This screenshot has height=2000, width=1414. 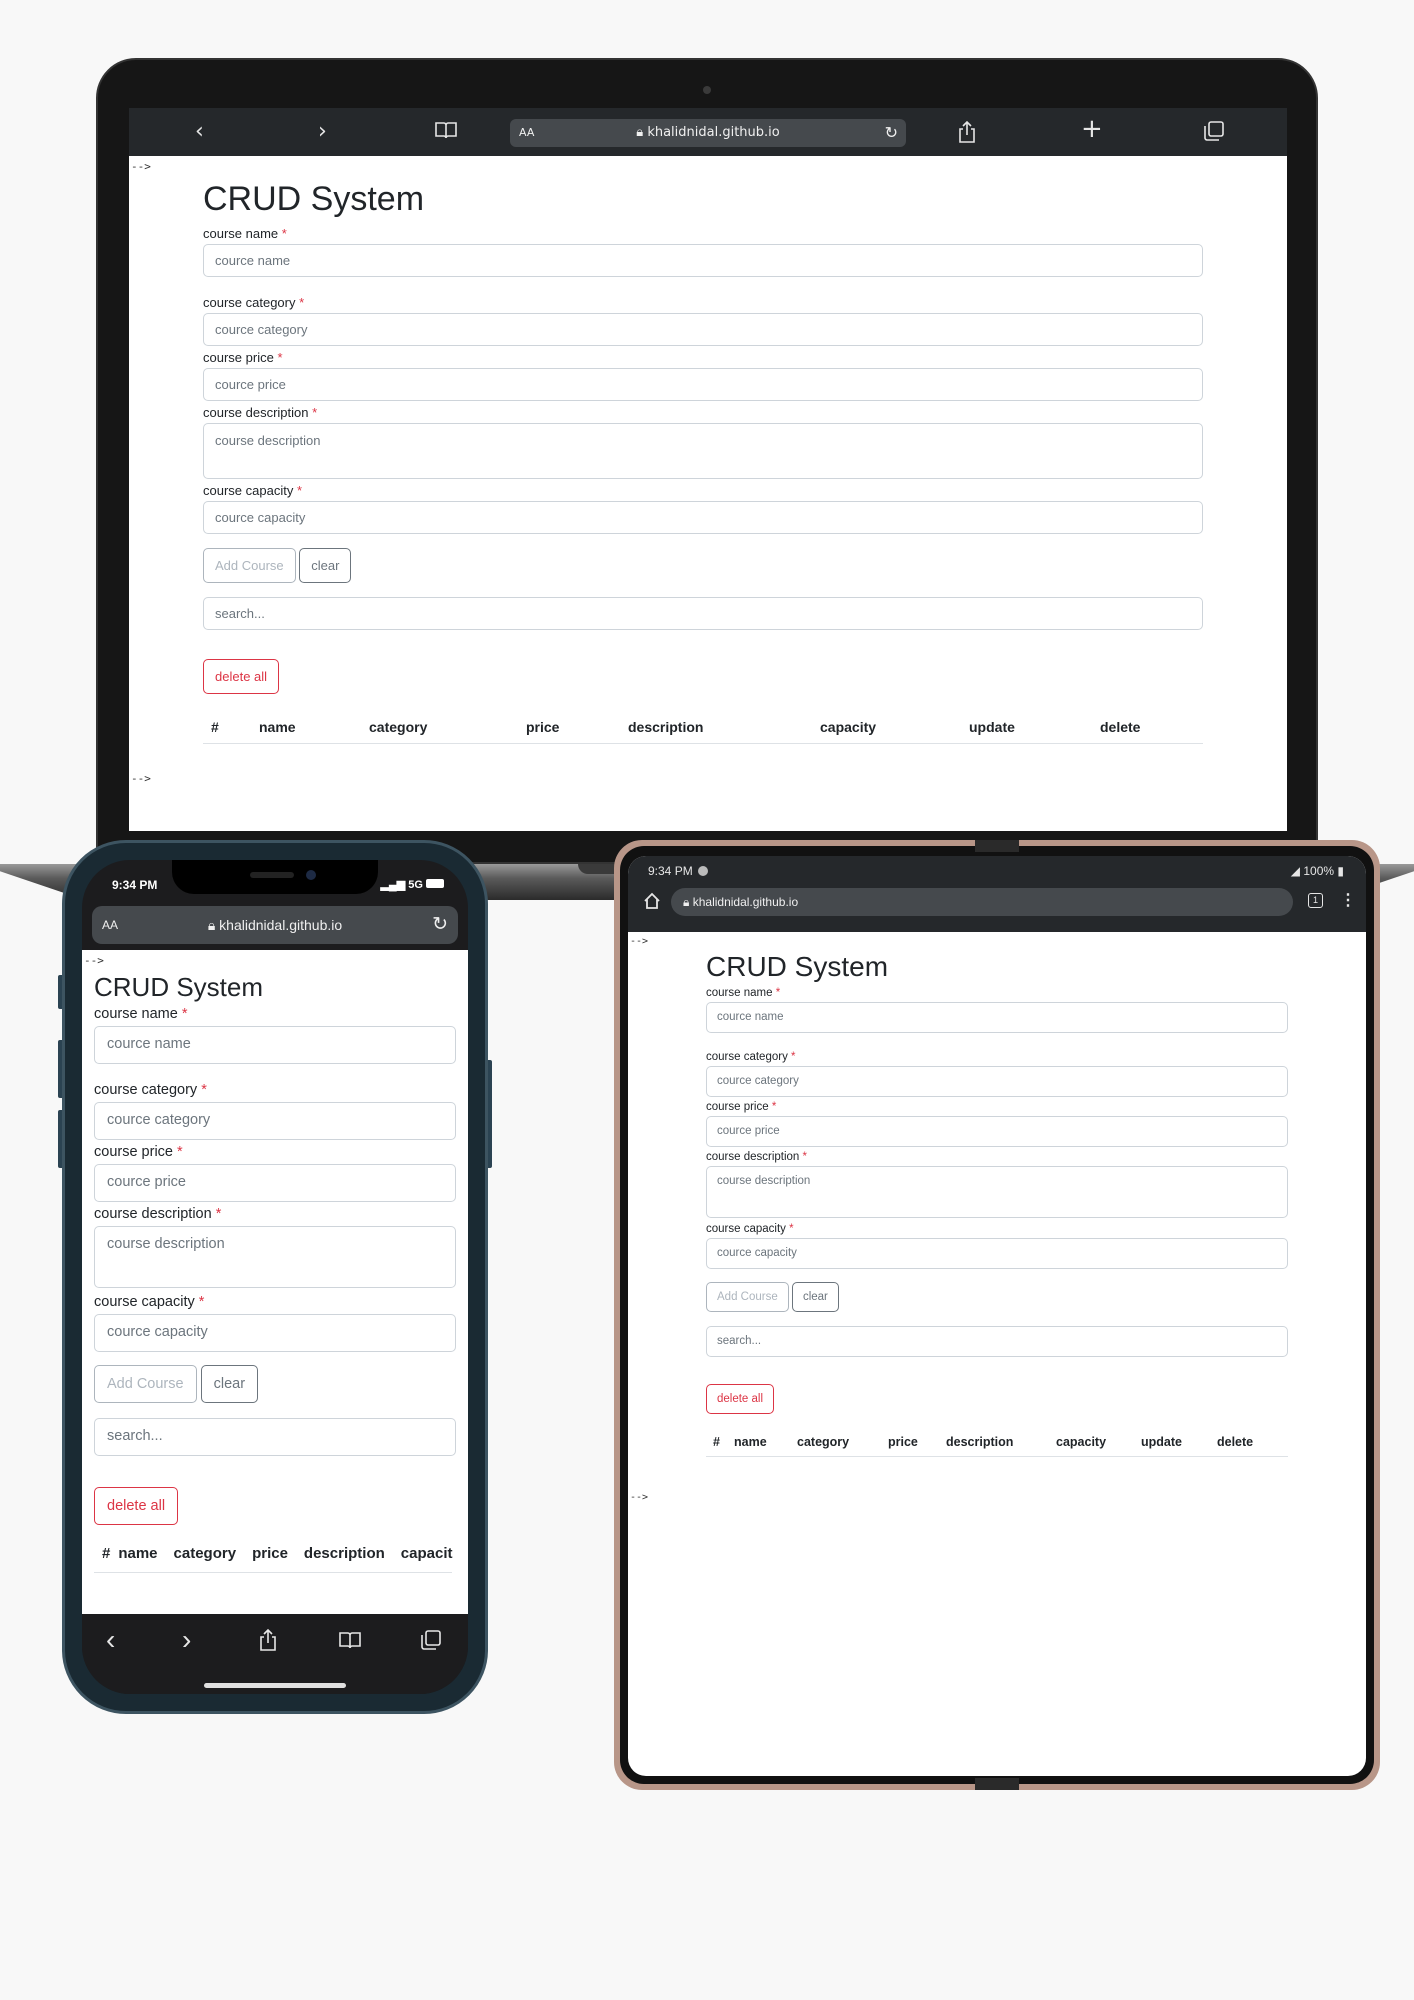 I want to click on signal-icon: ▂▄▆, so click(x=394, y=885).